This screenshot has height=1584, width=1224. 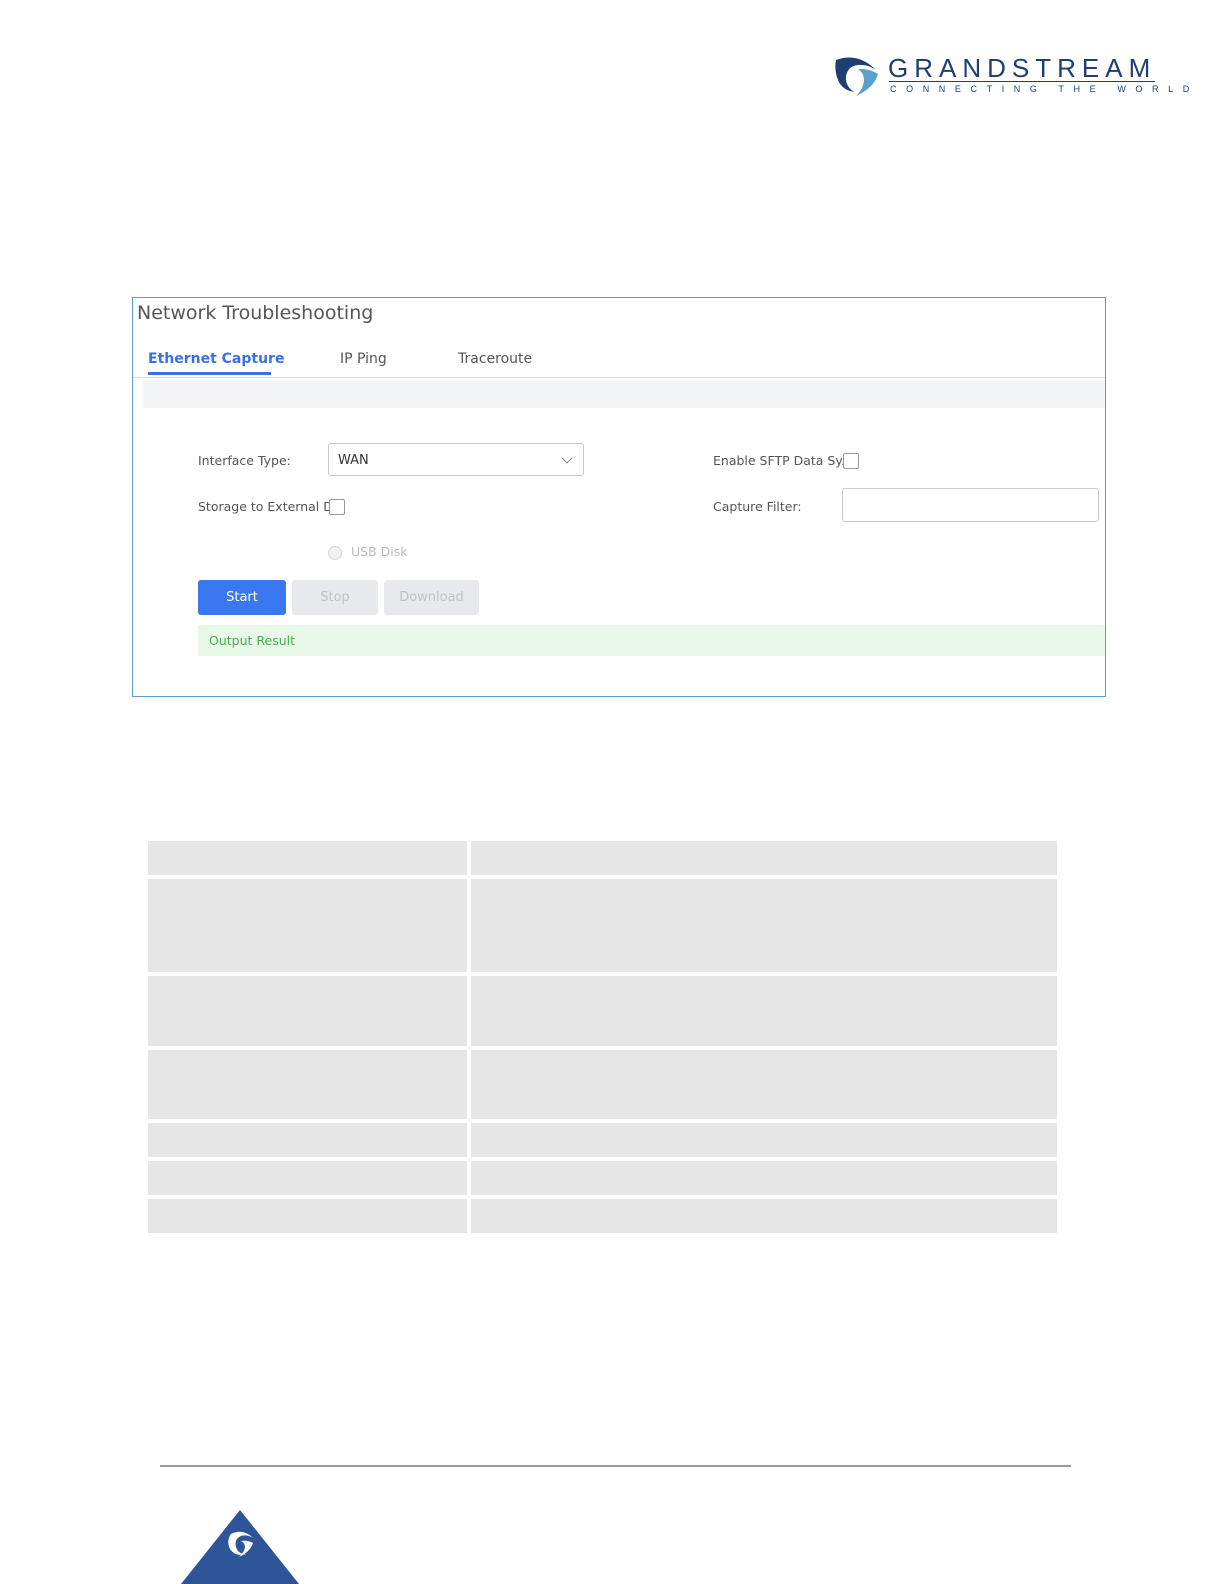 I want to click on interface-type-select: WAN, so click(x=456, y=459).